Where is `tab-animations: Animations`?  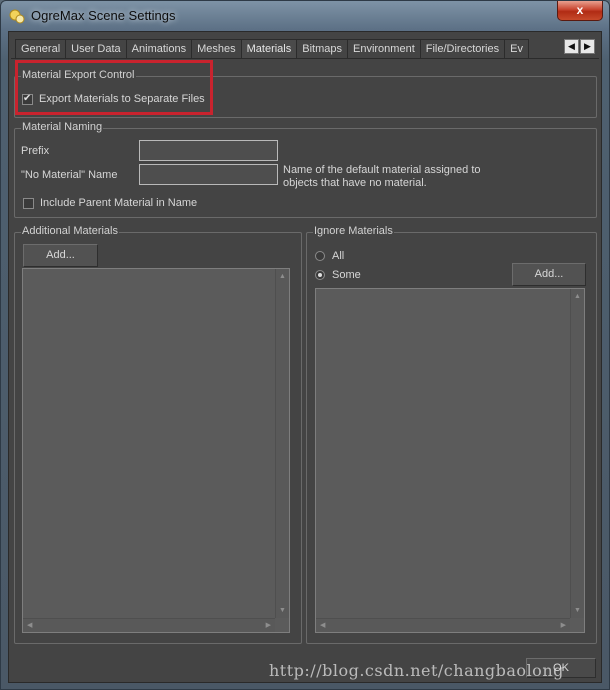
tab-animations: Animations is located at coordinates (159, 49).